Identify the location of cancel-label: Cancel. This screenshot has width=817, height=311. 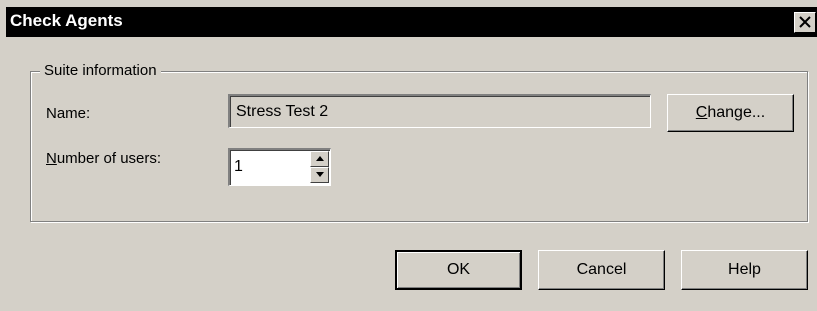
(601, 269).